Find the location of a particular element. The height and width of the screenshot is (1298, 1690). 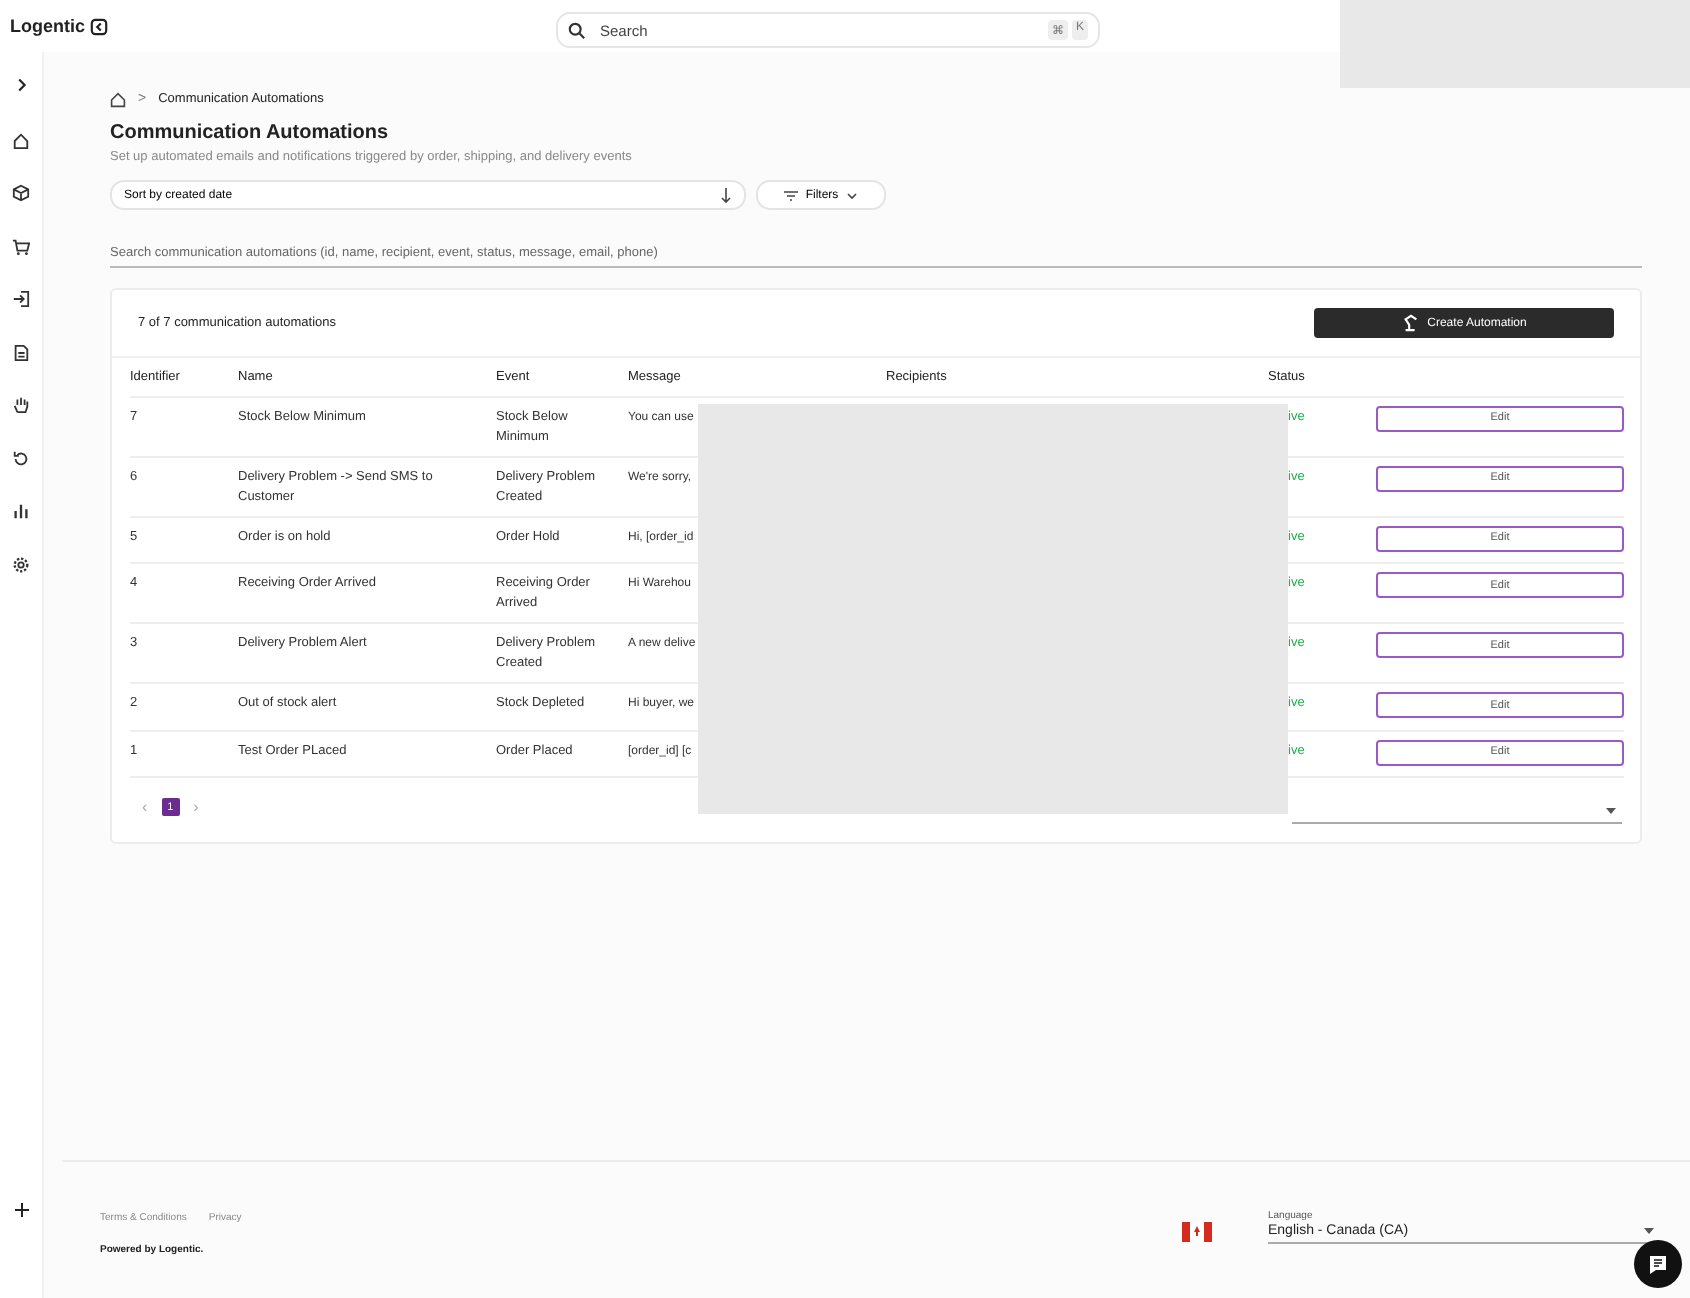

cube-icon is located at coordinates (21, 193).